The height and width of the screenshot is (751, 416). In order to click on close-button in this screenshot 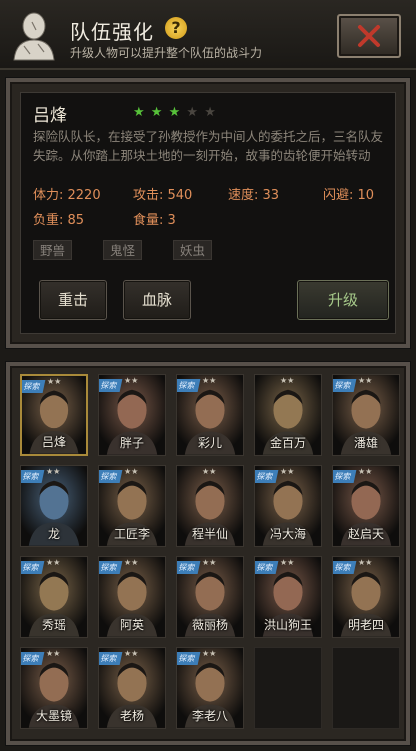, I will do `click(369, 36)`.